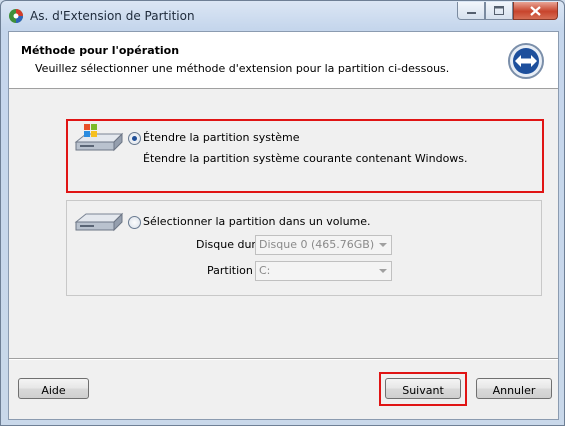 This screenshot has width=565, height=426. What do you see at coordinates (53, 388) in the screenshot?
I see `help-button: Aide` at bounding box center [53, 388].